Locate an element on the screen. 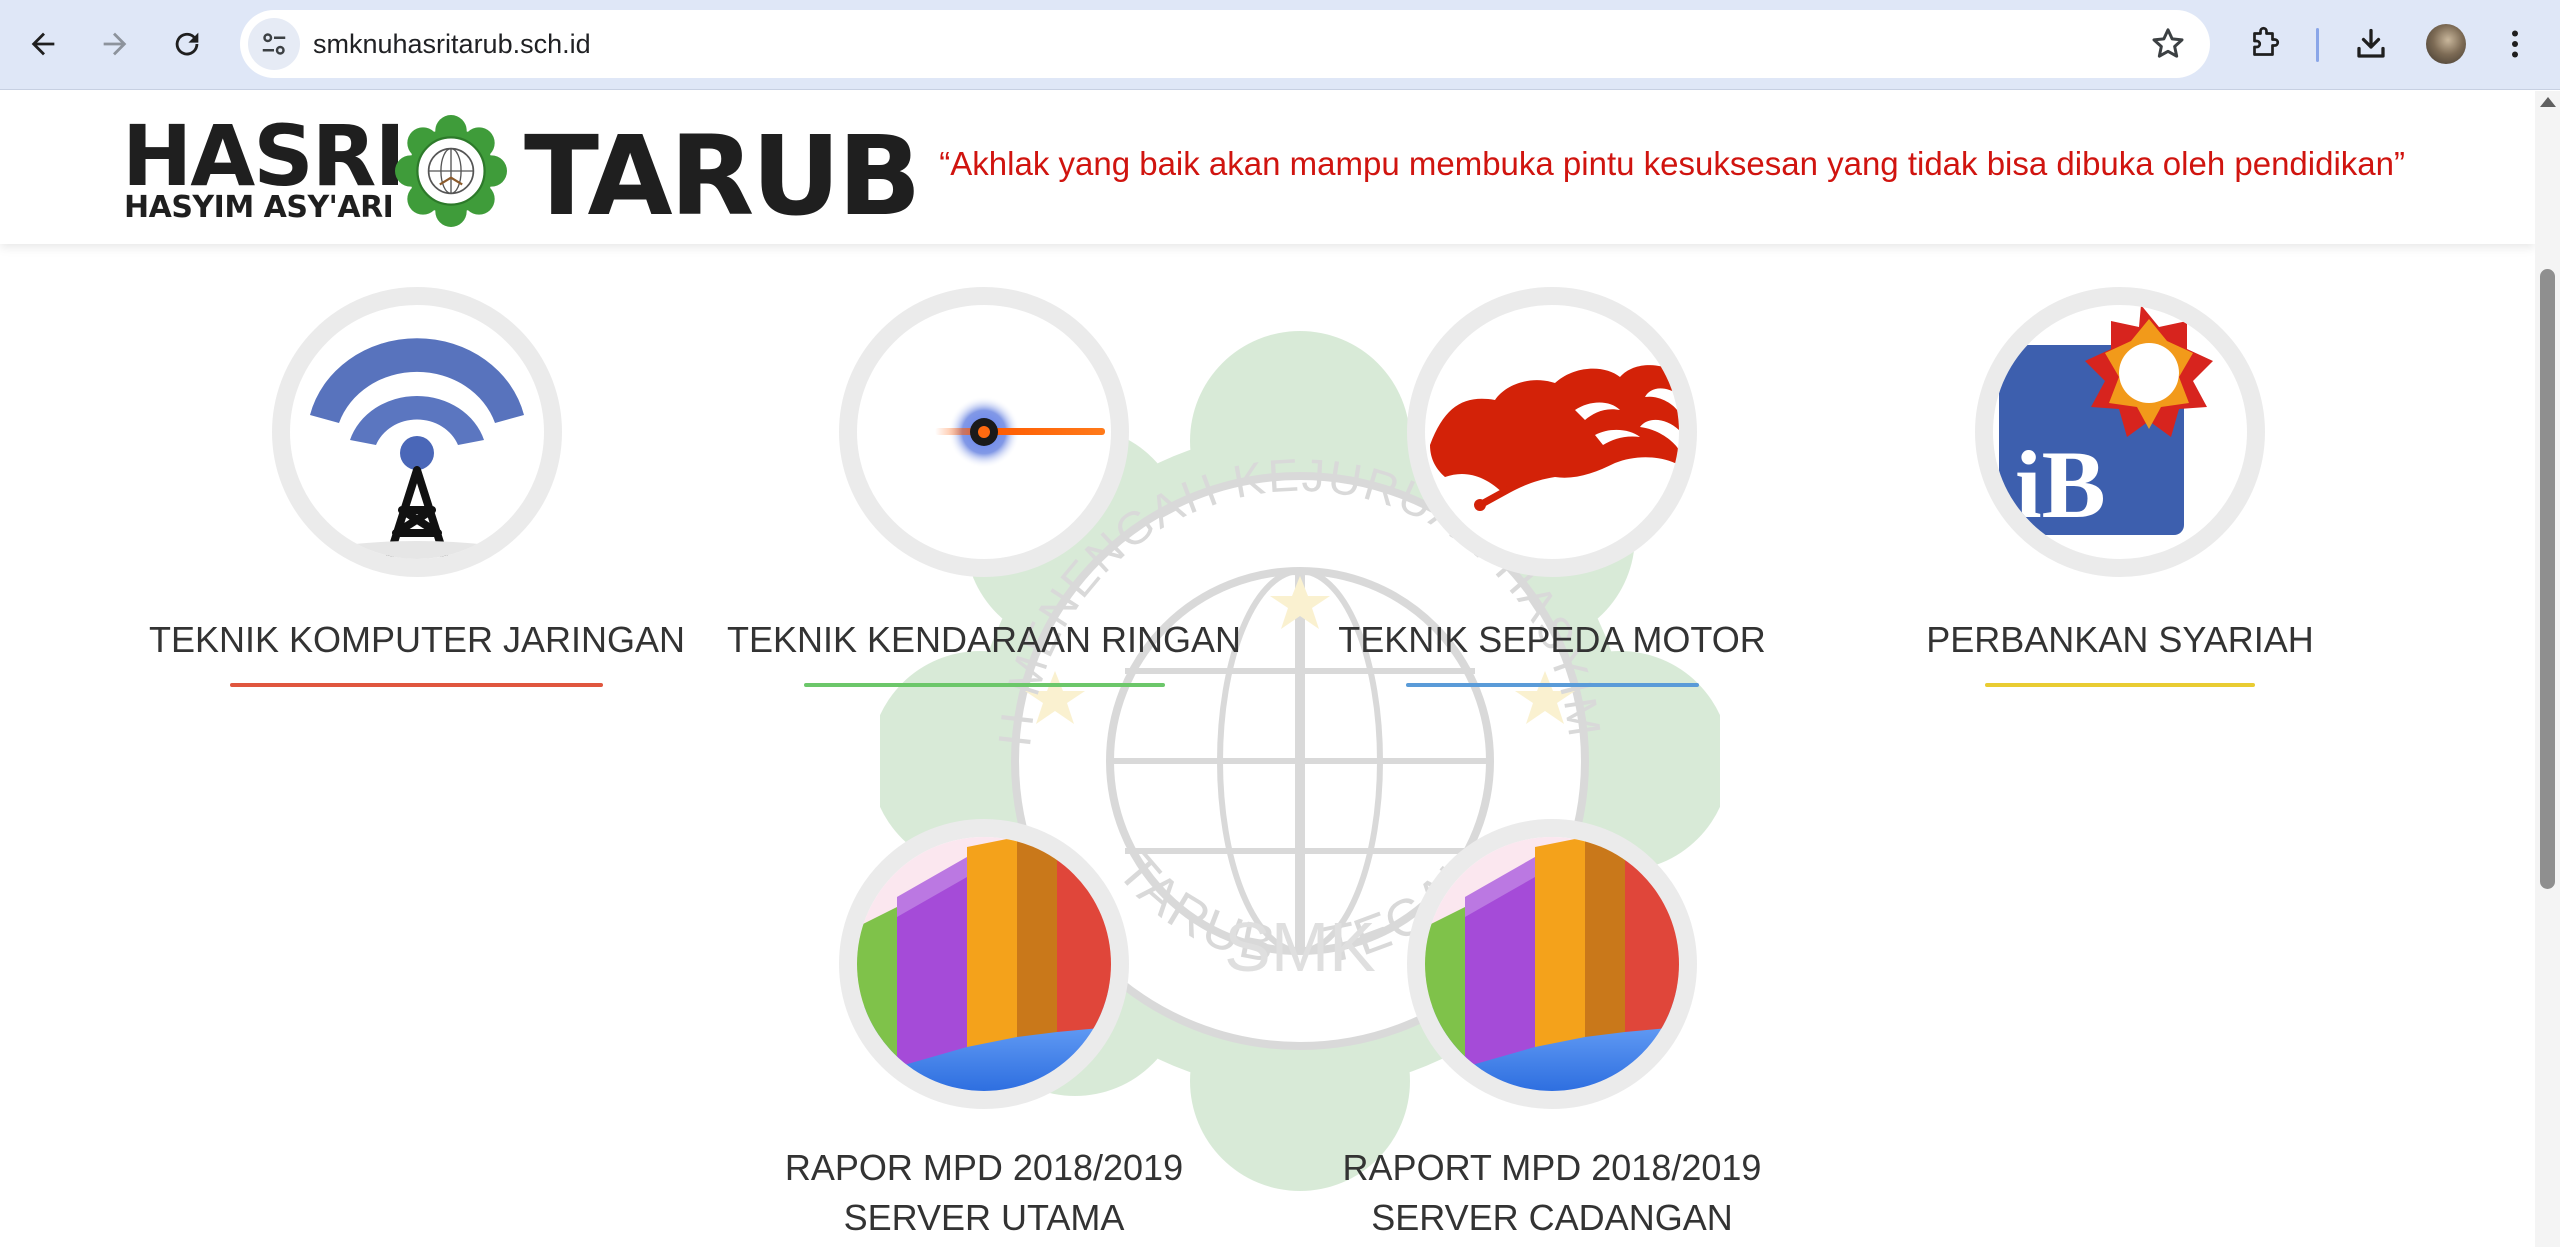 This screenshot has width=2560, height=1247. reload-button is located at coordinates (187, 44).